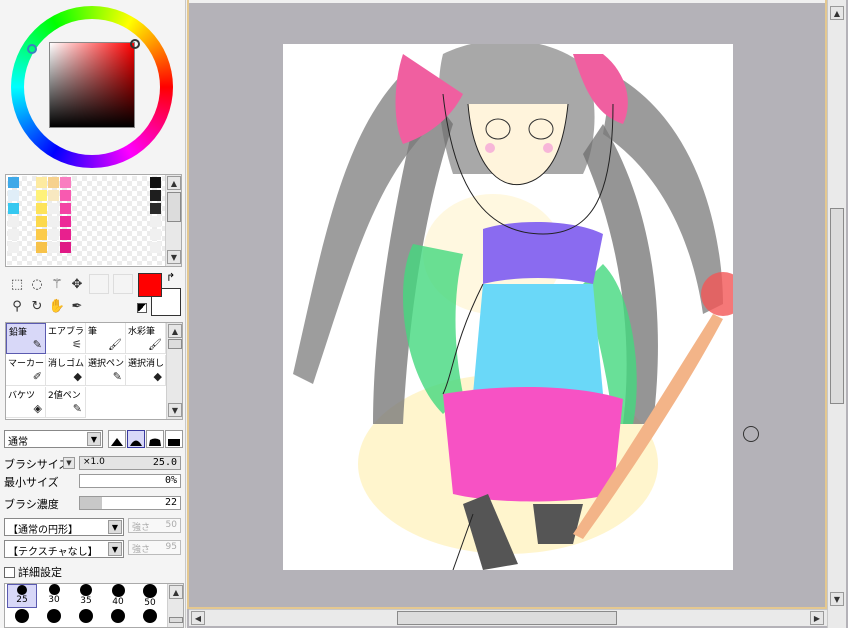  I want to click on detail-settings-checkbox, so click(9, 572).